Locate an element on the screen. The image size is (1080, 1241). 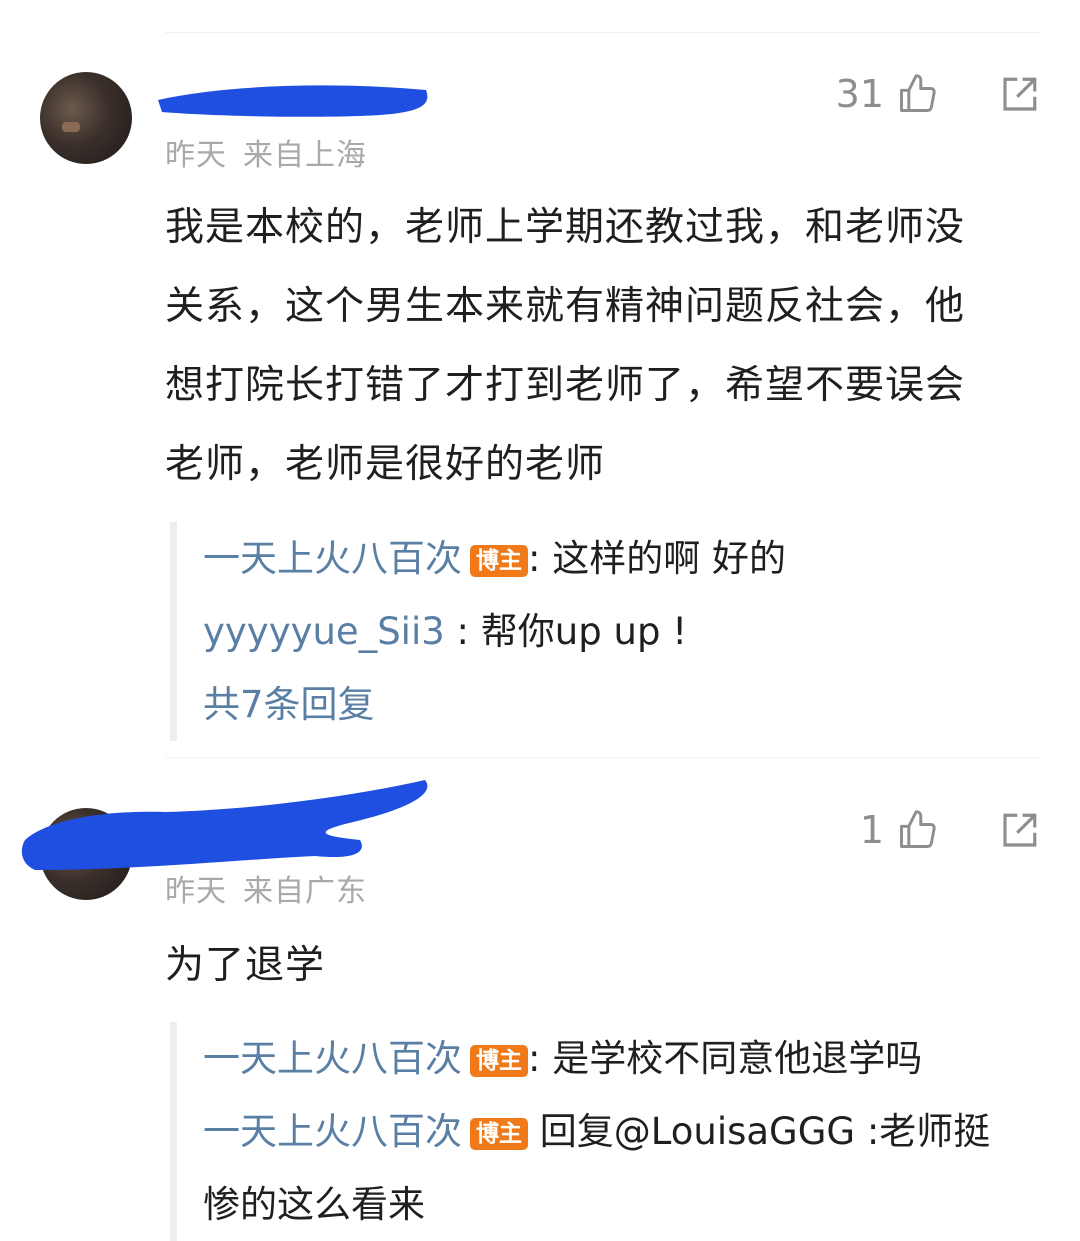
comment-line: 我是本校的，老师上学期还教过我，和老师没 is located at coordinates (565, 227).